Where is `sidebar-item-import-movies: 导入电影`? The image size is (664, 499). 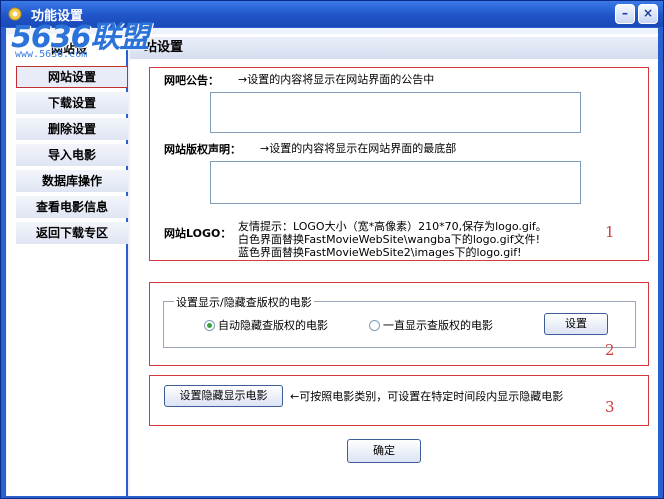 sidebar-item-import-movies: 导入电影 is located at coordinates (72, 155).